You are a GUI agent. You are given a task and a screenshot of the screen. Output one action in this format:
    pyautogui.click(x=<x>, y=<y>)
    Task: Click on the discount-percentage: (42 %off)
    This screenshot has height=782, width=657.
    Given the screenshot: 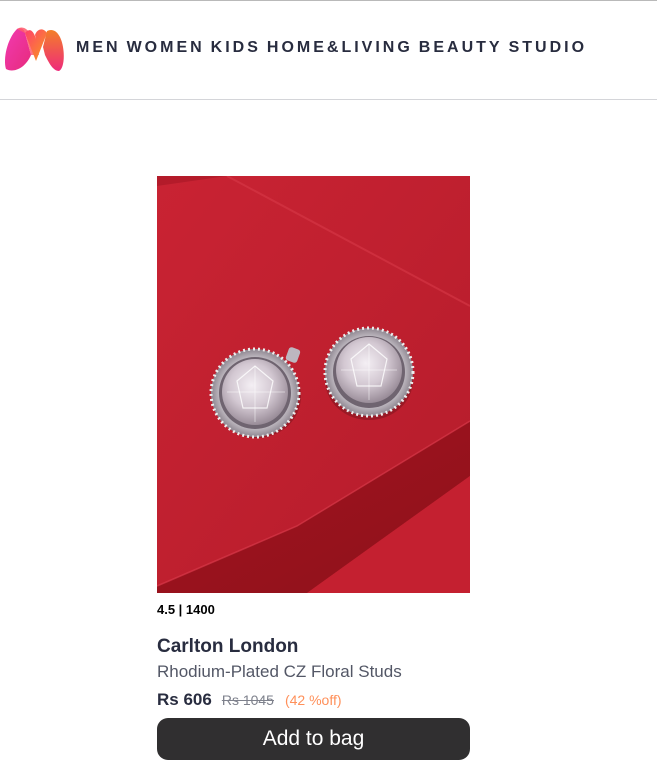 What is the action you would take?
    pyautogui.click(x=313, y=700)
    